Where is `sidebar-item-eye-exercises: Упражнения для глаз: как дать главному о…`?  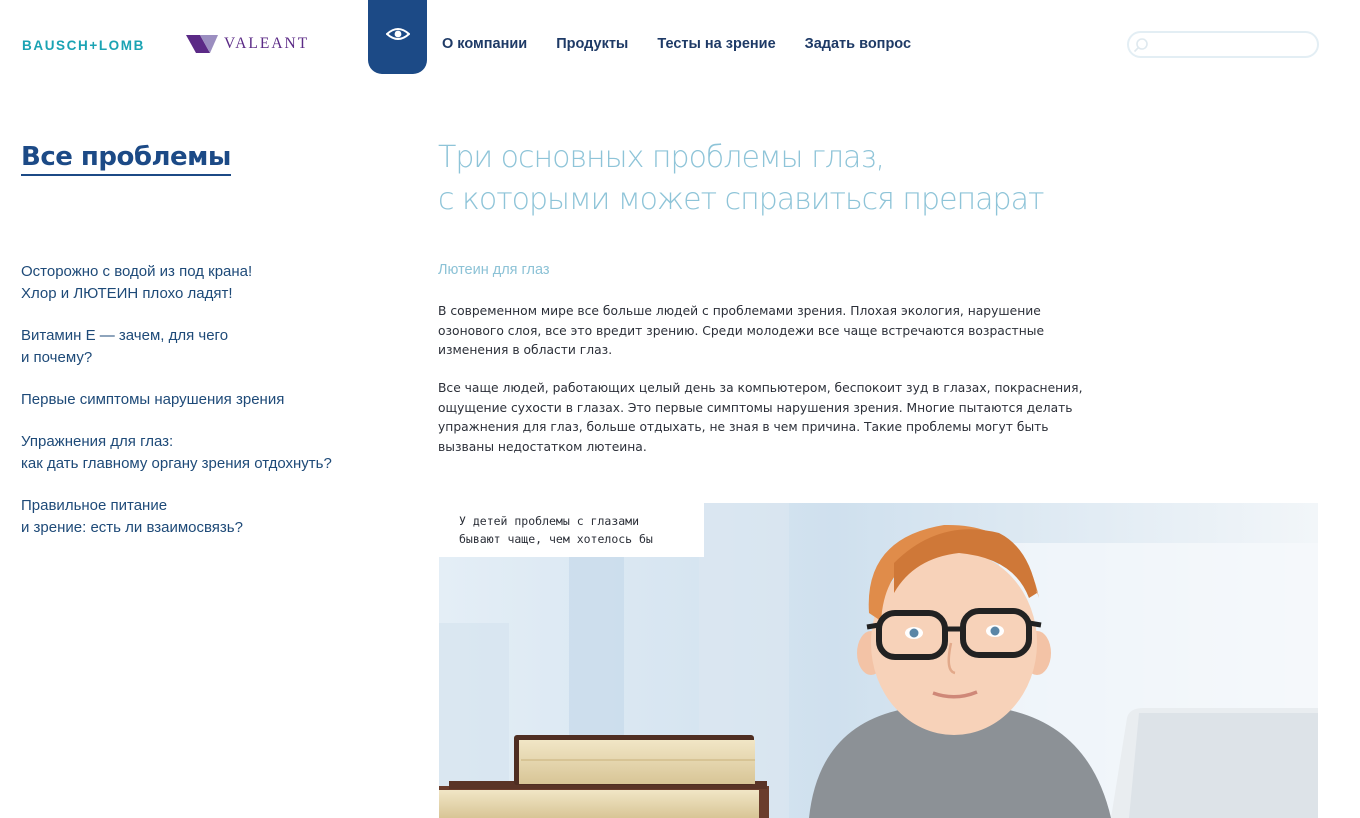 sidebar-item-eye-exercises: Упражнения для глаз: как дать главному о… is located at coordinates (201, 453).